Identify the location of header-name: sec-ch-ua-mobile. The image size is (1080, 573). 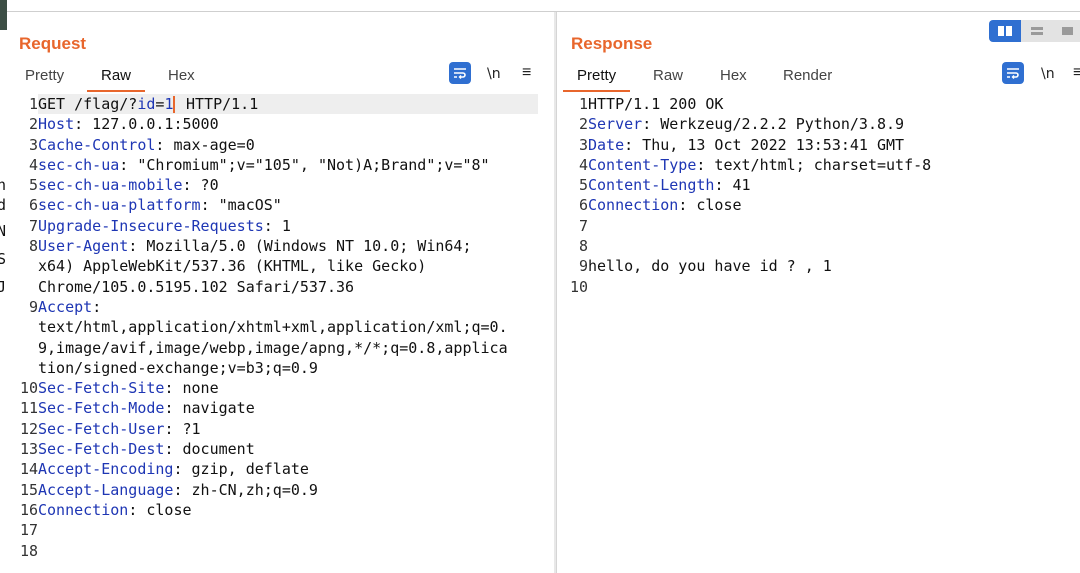
(110, 185).